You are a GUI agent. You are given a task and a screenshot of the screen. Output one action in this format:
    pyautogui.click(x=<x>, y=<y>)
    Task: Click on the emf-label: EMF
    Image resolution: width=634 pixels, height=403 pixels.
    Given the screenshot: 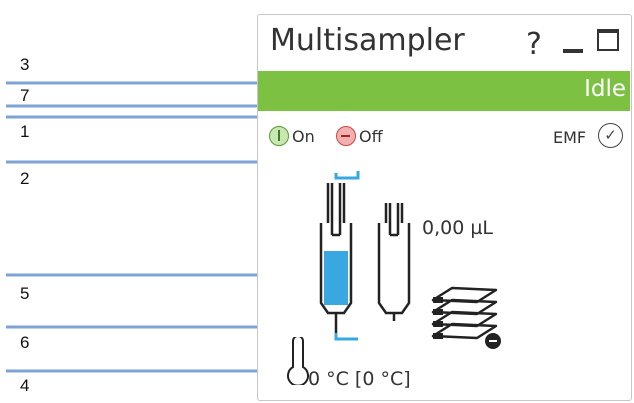 What is the action you would take?
    pyautogui.click(x=570, y=137)
    